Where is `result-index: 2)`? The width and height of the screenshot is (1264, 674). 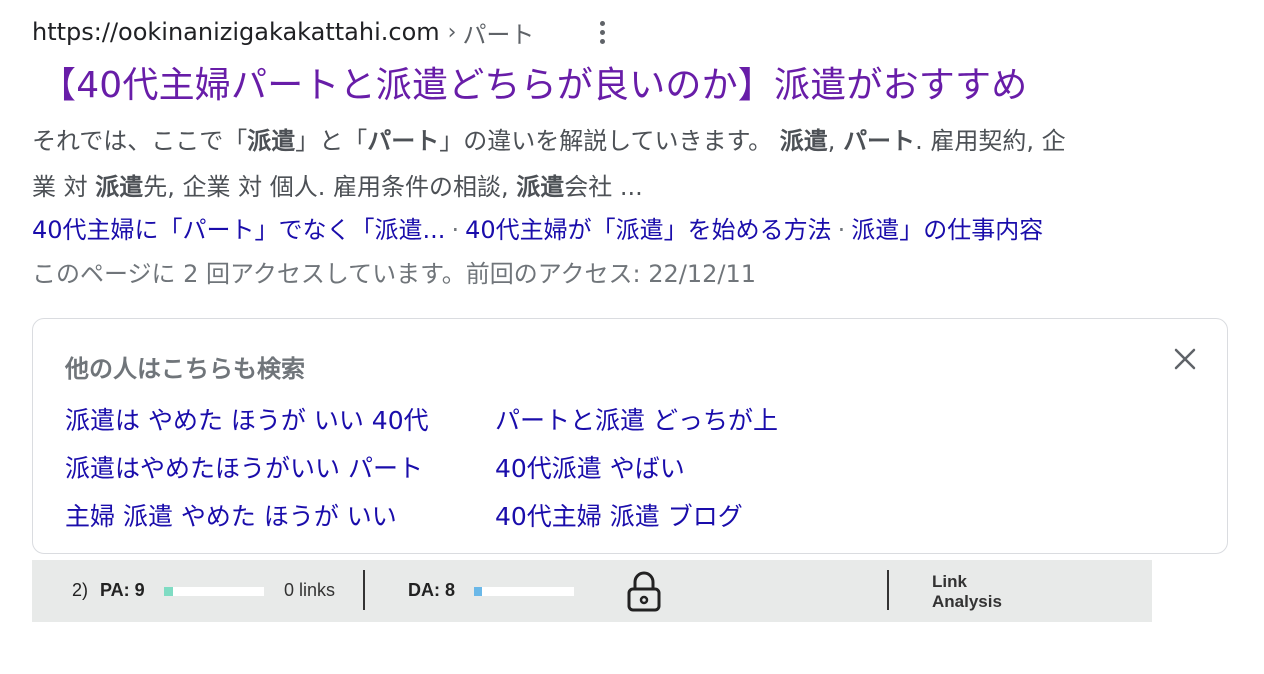
result-index: 2) is located at coordinates (80, 590).